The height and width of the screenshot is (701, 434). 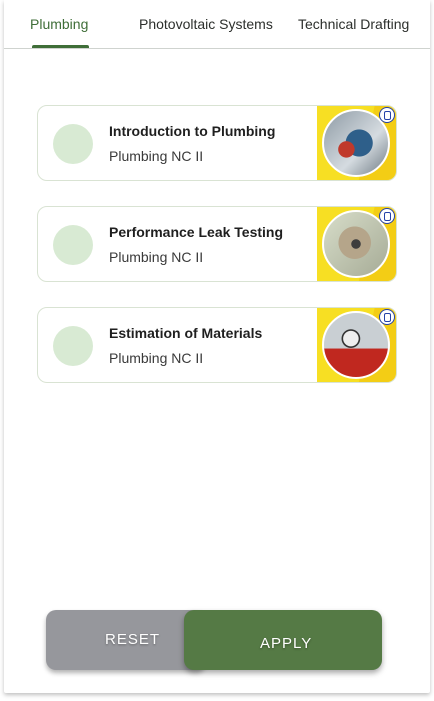 I want to click on tab-photovoltaic-systems: Photovoltaic Systems, so click(x=206, y=24).